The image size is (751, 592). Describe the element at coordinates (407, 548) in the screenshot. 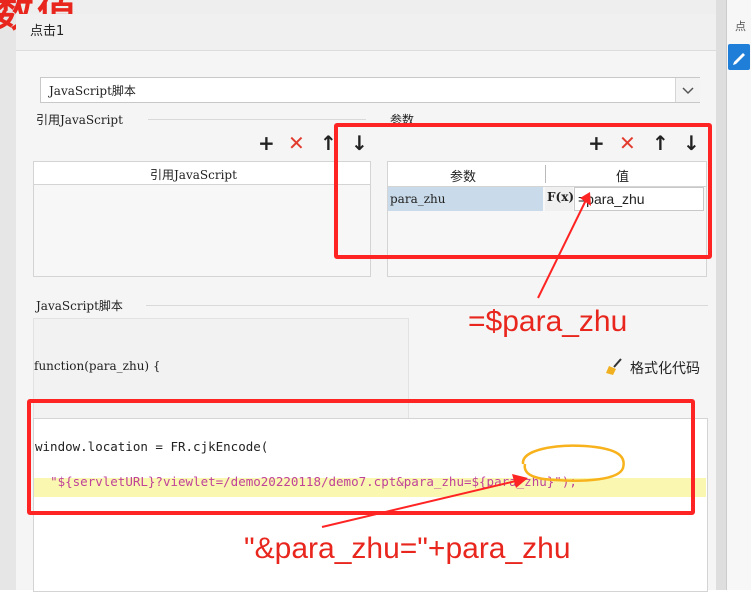

I see `annotation-bottom: "&para_zhu="+para_zhu` at that location.